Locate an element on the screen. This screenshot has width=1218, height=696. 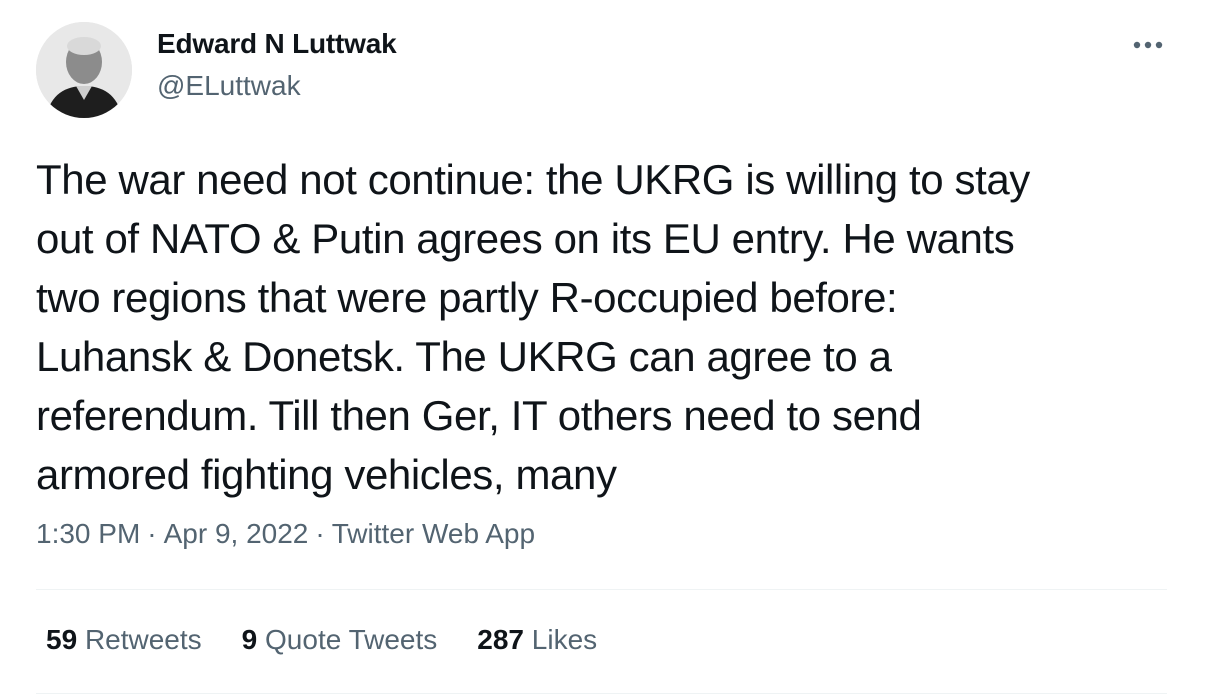
avatar-photo is located at coordinates (84, 70).